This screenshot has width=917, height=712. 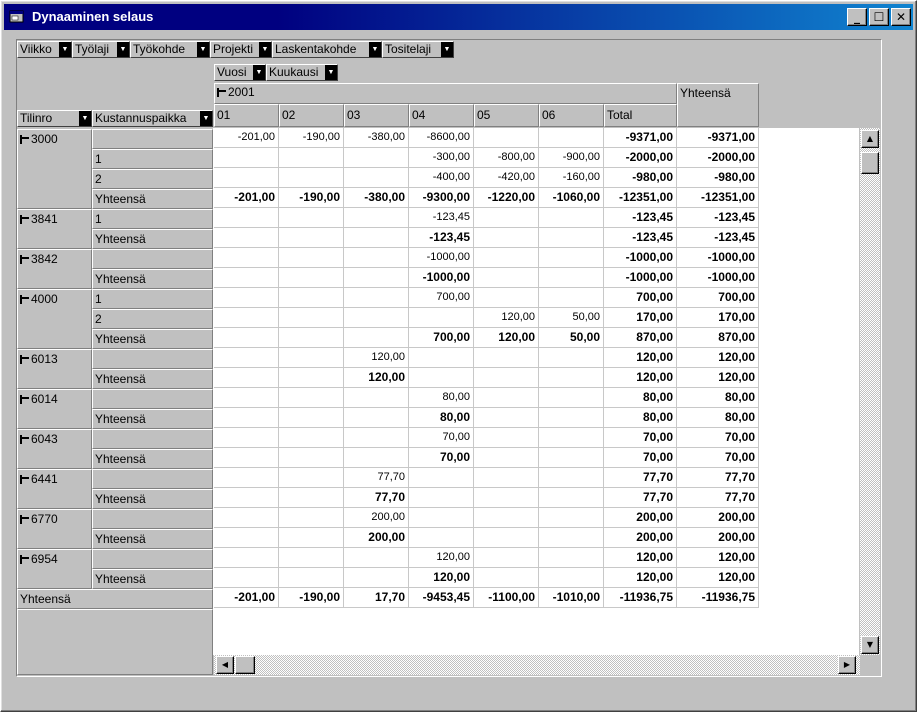 What do you see at coordinates (571, 178) in the screenshot?
I see `data-cell: -160,00` at bounding box center [571, 178].